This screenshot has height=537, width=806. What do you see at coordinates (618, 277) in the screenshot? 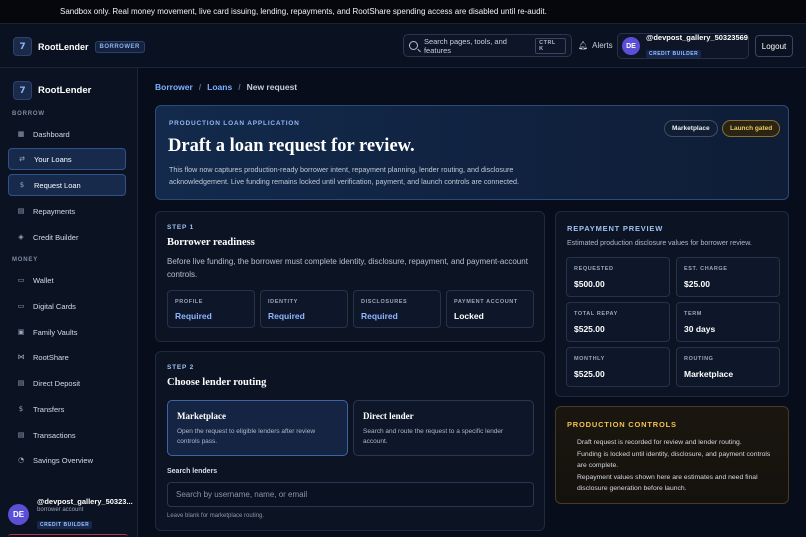
I see `preview-requested: REQUESTED $500.00` at bounding box center [618, 277].